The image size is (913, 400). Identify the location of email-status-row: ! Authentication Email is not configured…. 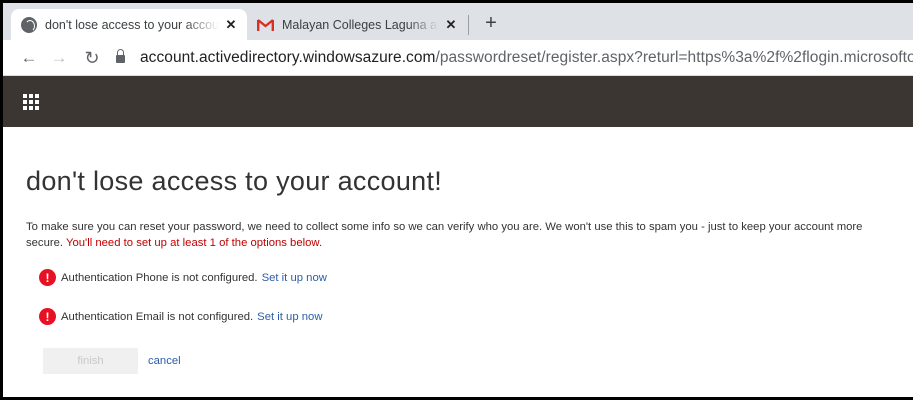
(180, 316).